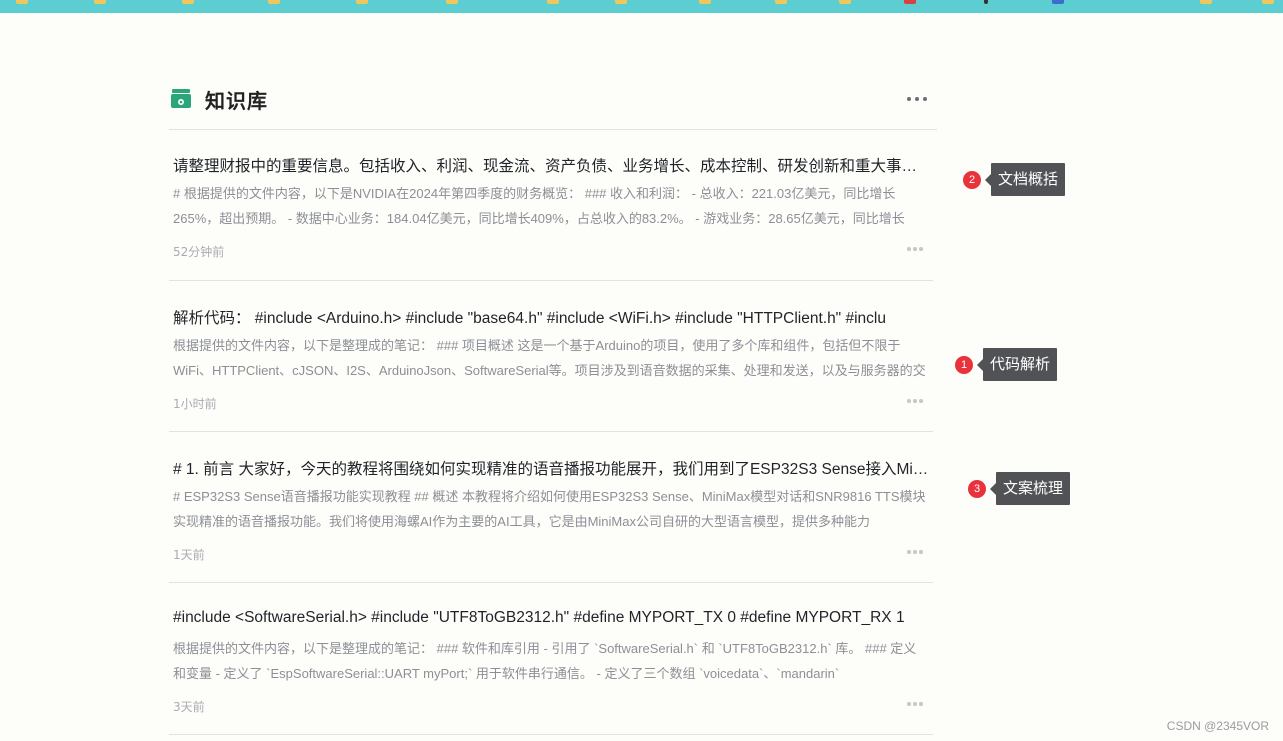 This screenshot has width=1283, height=741. Describe the element at coordinates (641, 6) in the screenshot. I see `bookmarks-bar` at that location.